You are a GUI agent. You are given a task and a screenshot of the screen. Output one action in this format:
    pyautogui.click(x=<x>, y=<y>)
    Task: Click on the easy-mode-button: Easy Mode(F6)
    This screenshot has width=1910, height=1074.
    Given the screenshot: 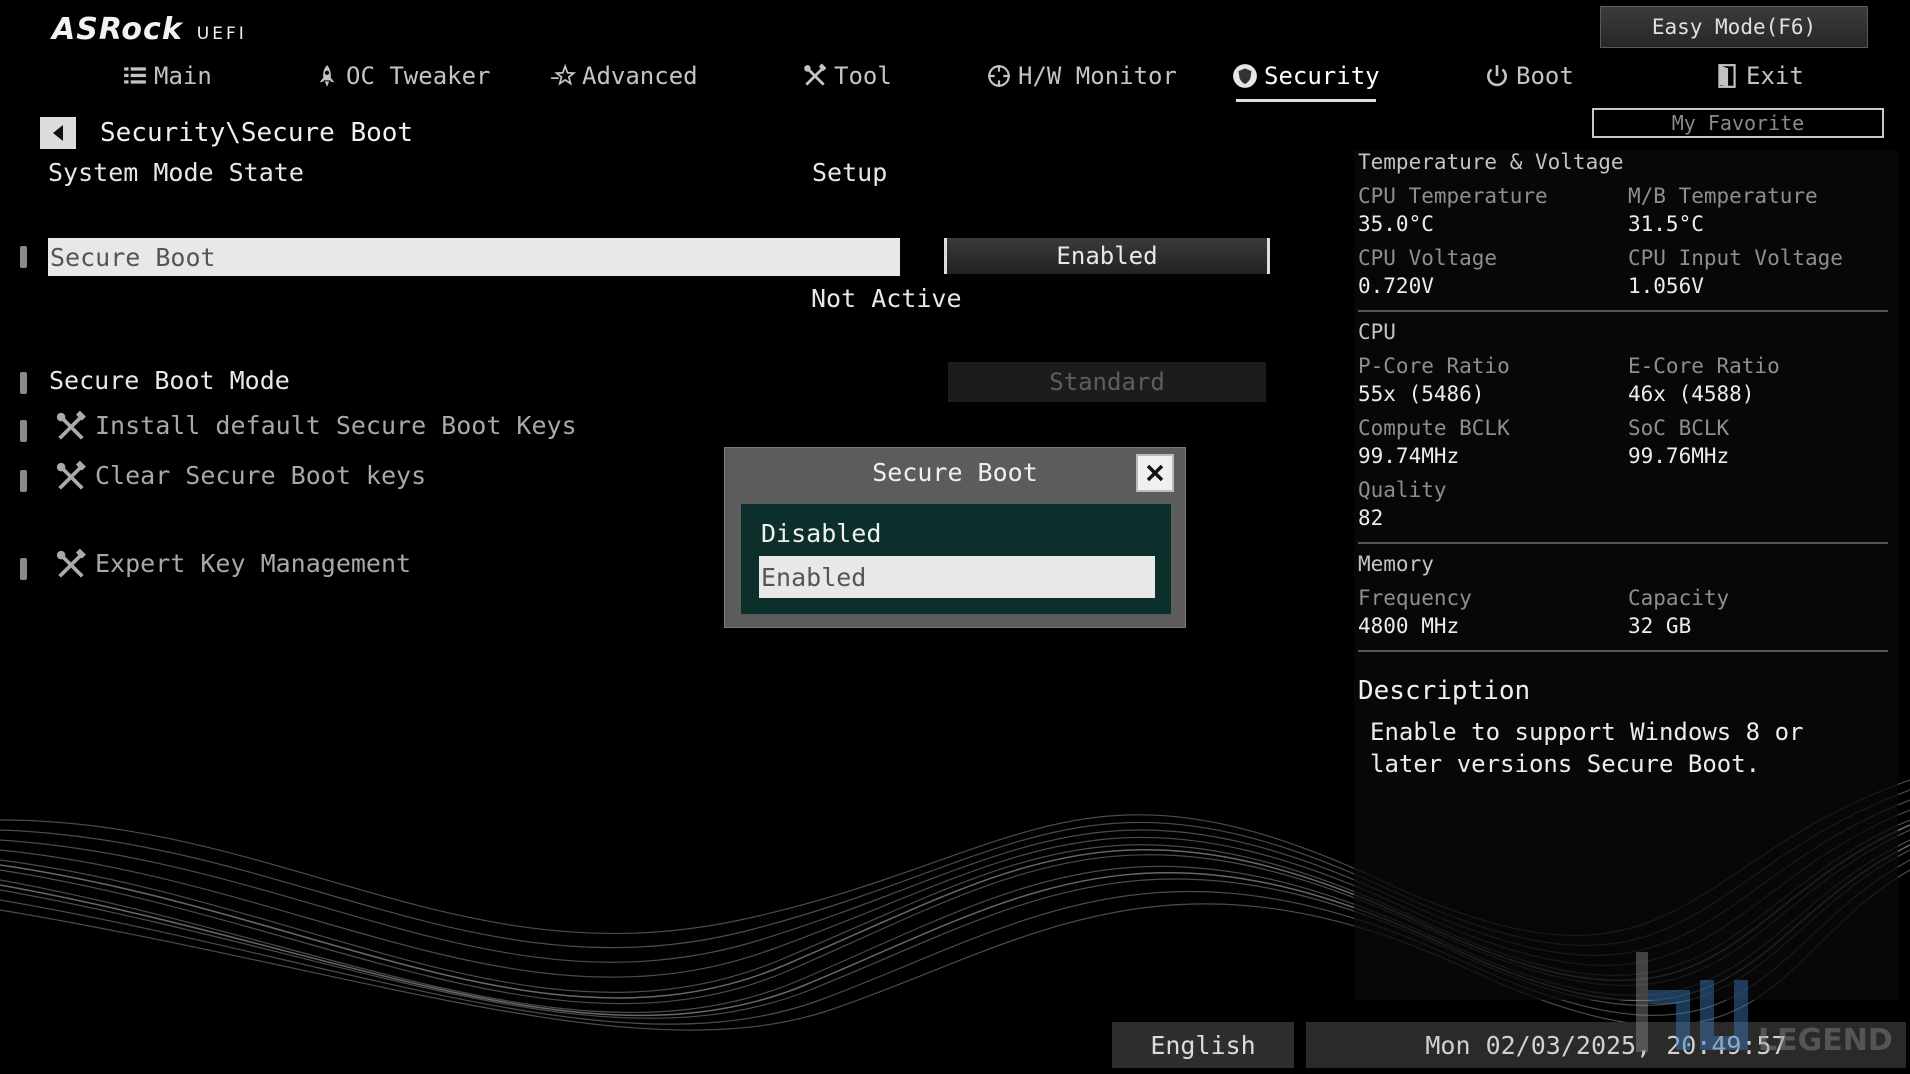 What is the action you would take?
    pyautogui.click(x=1734, y=27)
    